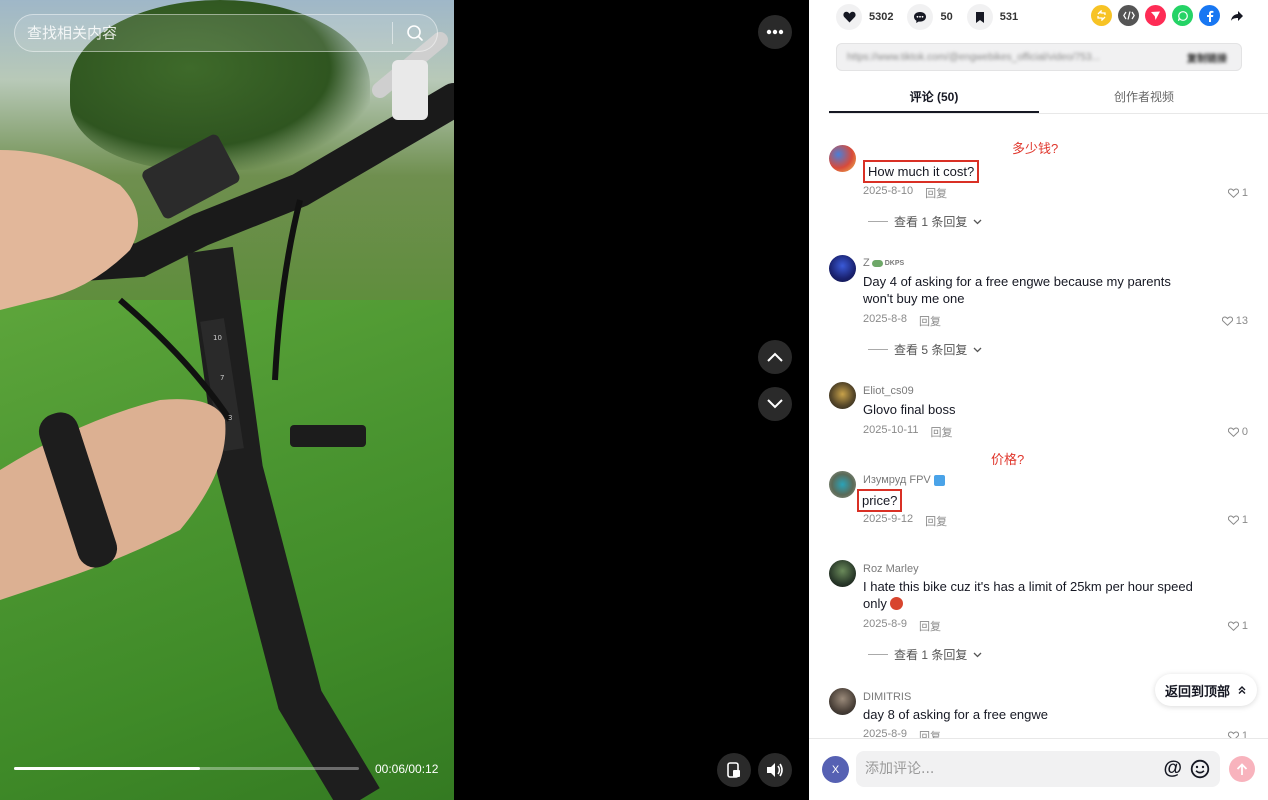 This screenshot has width=1268, height=800. I want to click on view-replies-label: 查看 5 条回复, so click(931, 350).